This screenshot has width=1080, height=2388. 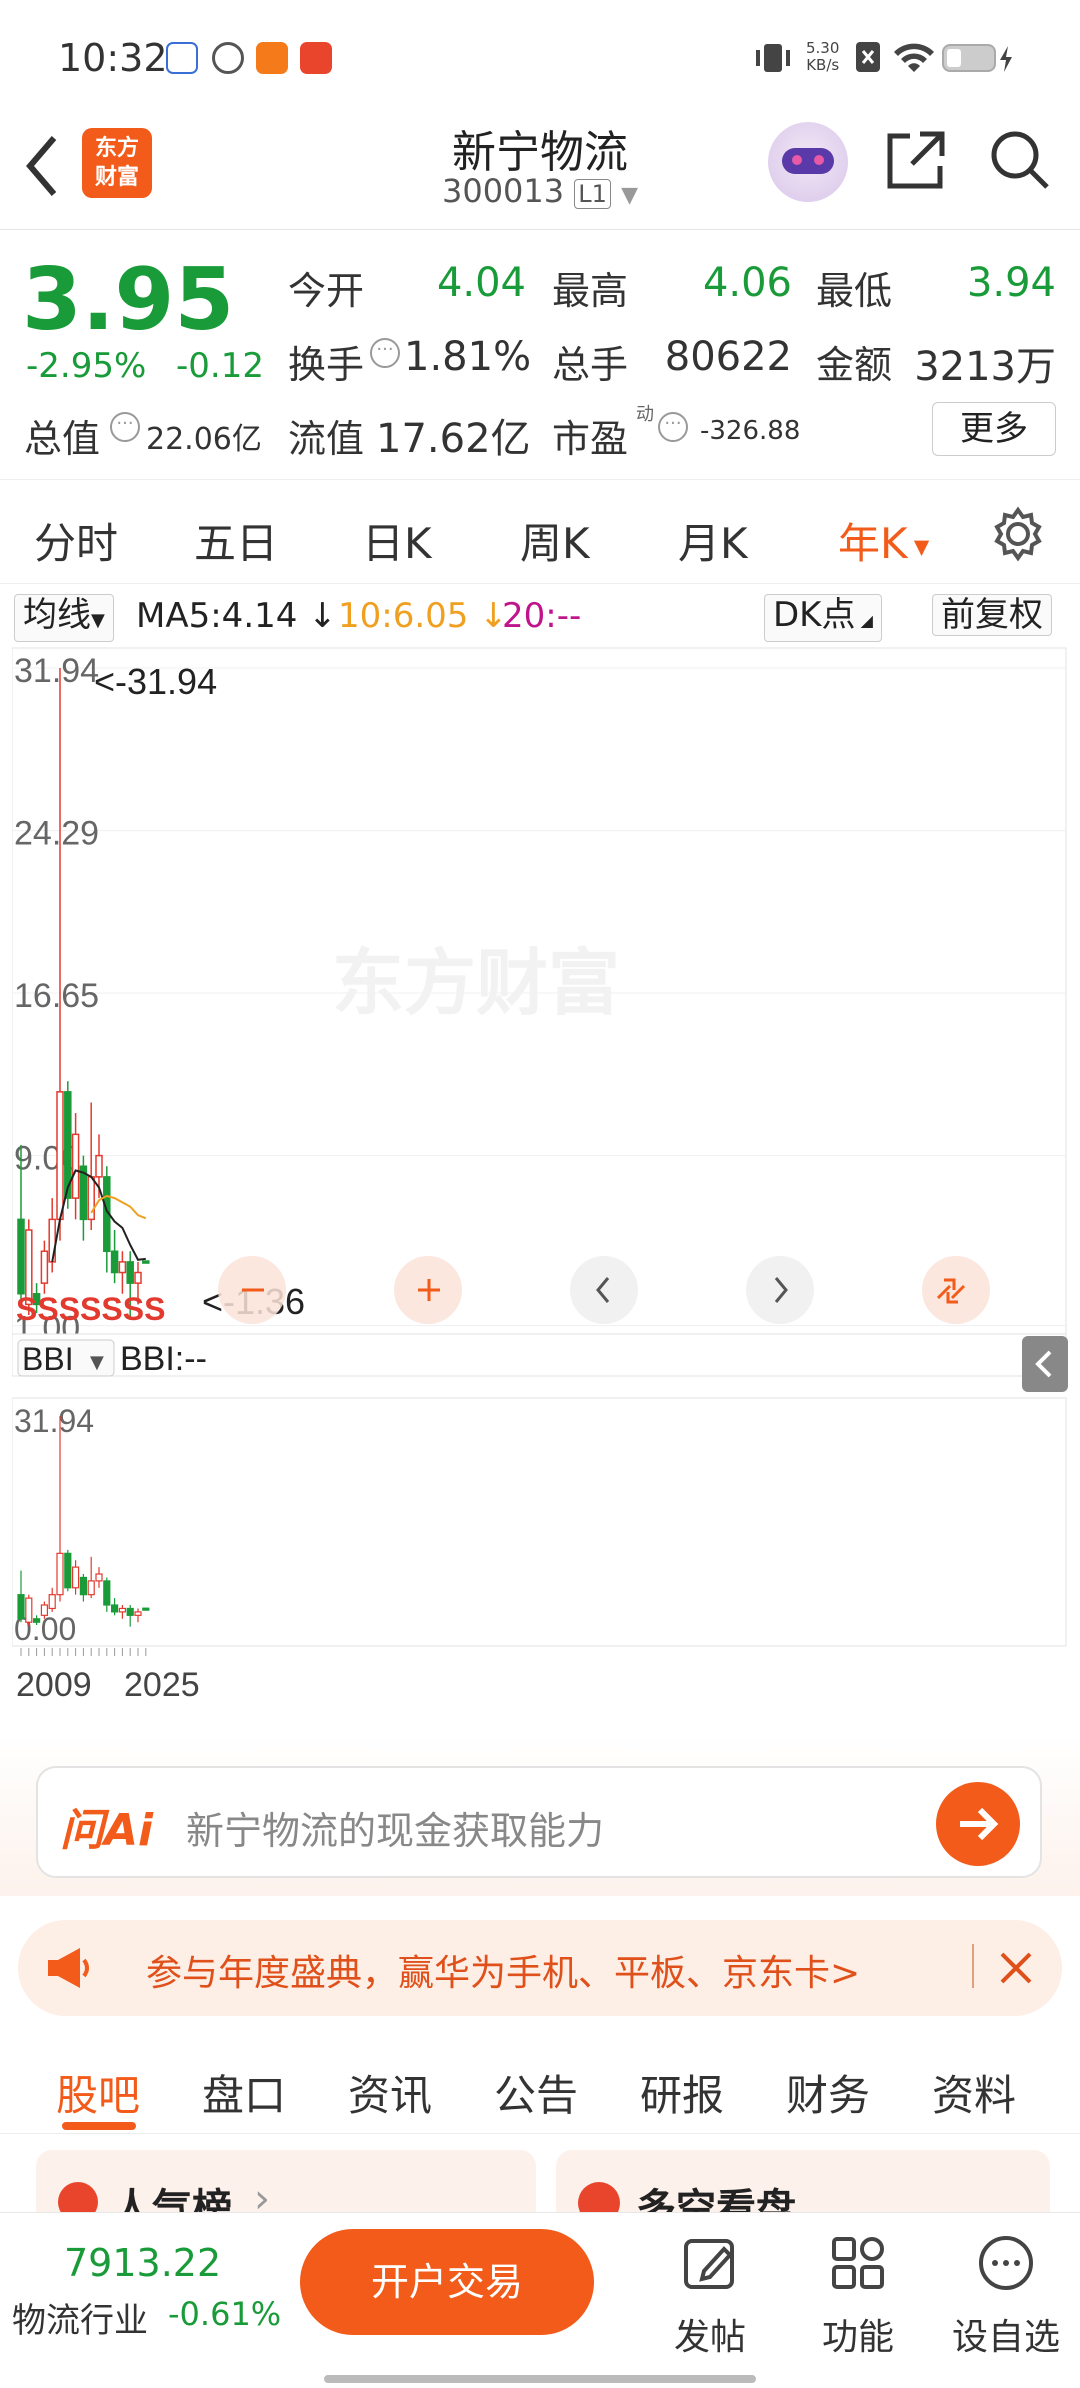 What do you see at coordinates (1011, 283) in the screenshot?
I see `low-value: 3.94` at bounding box center [1011, 283].